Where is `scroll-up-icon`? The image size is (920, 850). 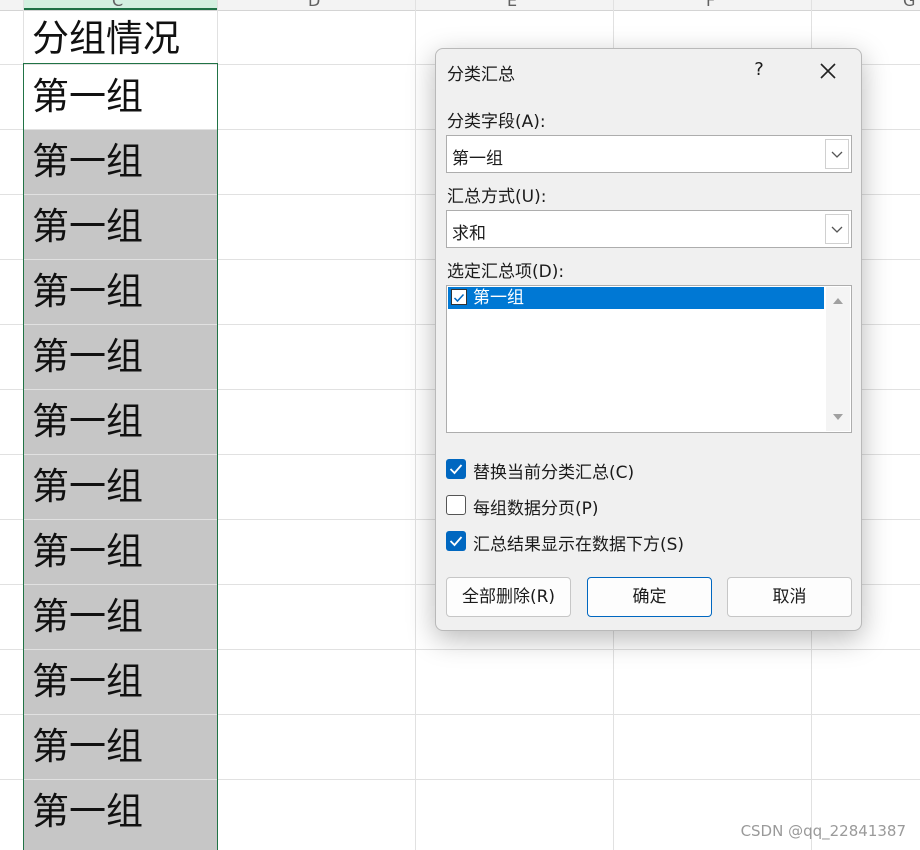
scroll-up-icon is located at coordinates (838, 301).